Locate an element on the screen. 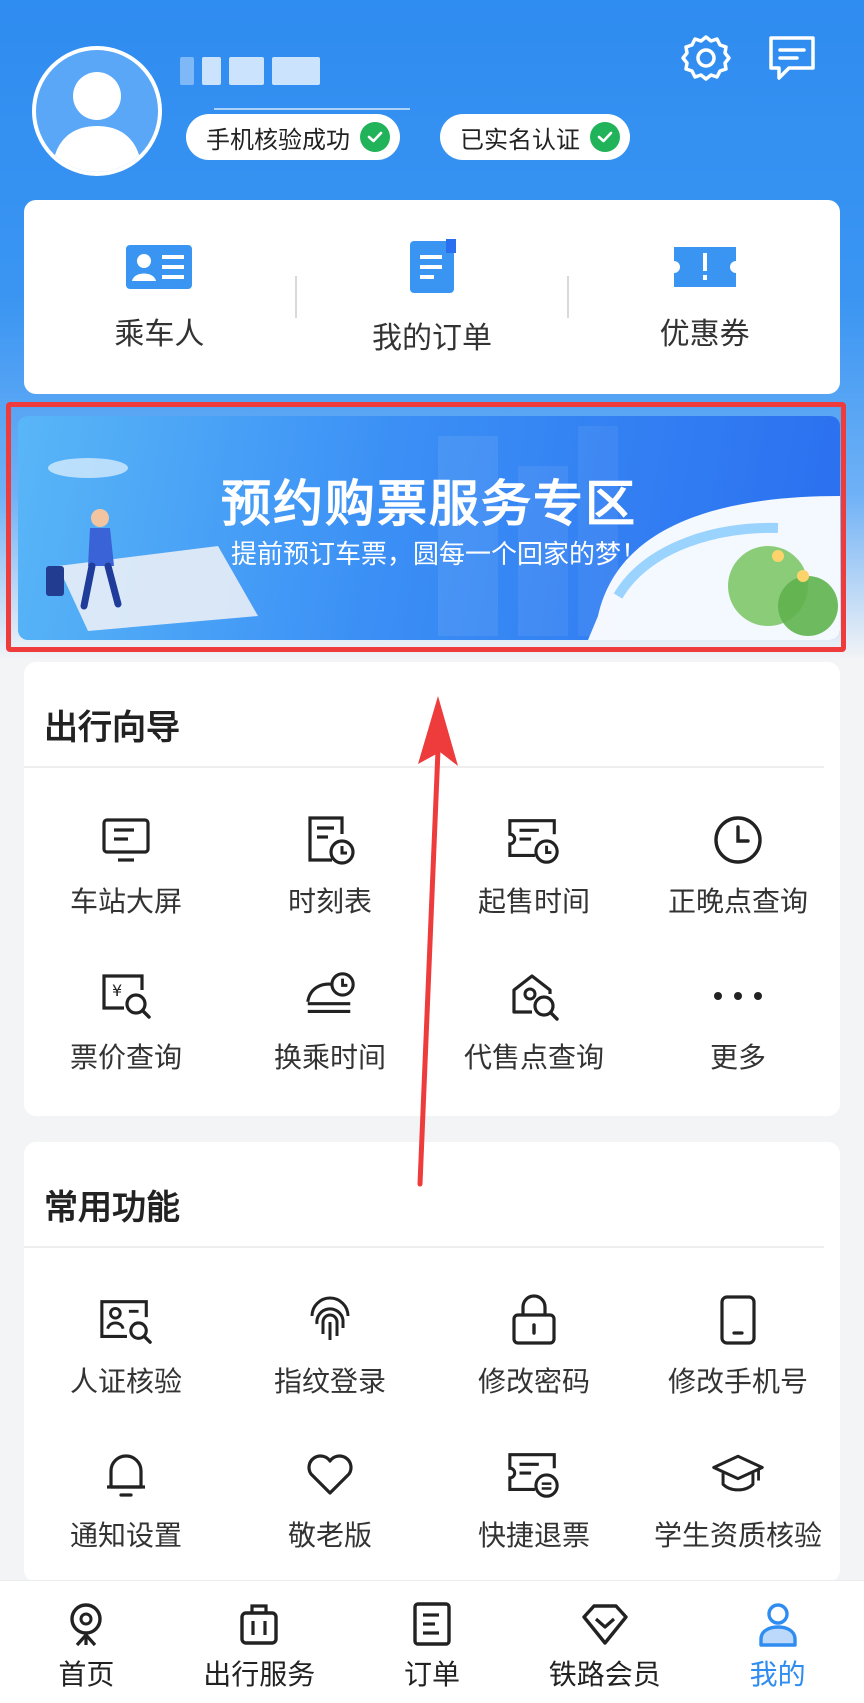 This screenshot has height=1703, width=864. home-train-icon is located at coordinates (86, 1625).